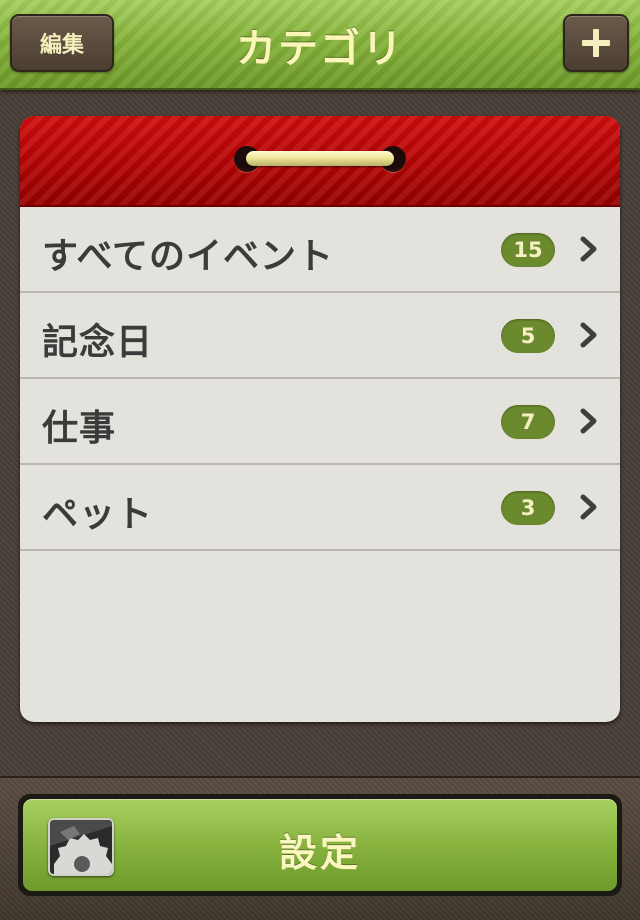 Image resolution: width=640 pixels, height=920 pixels. Describe the element at coordinates (188, 256) in the screenshot. I see `category-label: すべてのイベント` at that location.